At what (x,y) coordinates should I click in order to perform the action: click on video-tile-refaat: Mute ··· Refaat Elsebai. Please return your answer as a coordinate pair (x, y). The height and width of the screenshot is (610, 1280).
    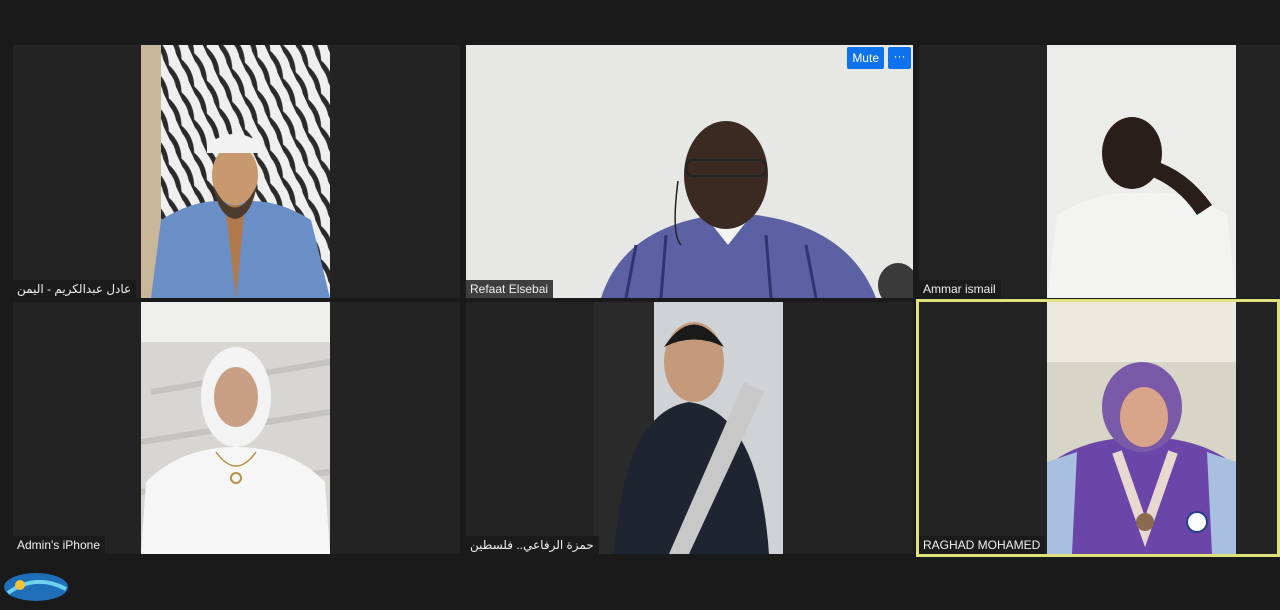
    Looking at the image, I should click on (689, 171).